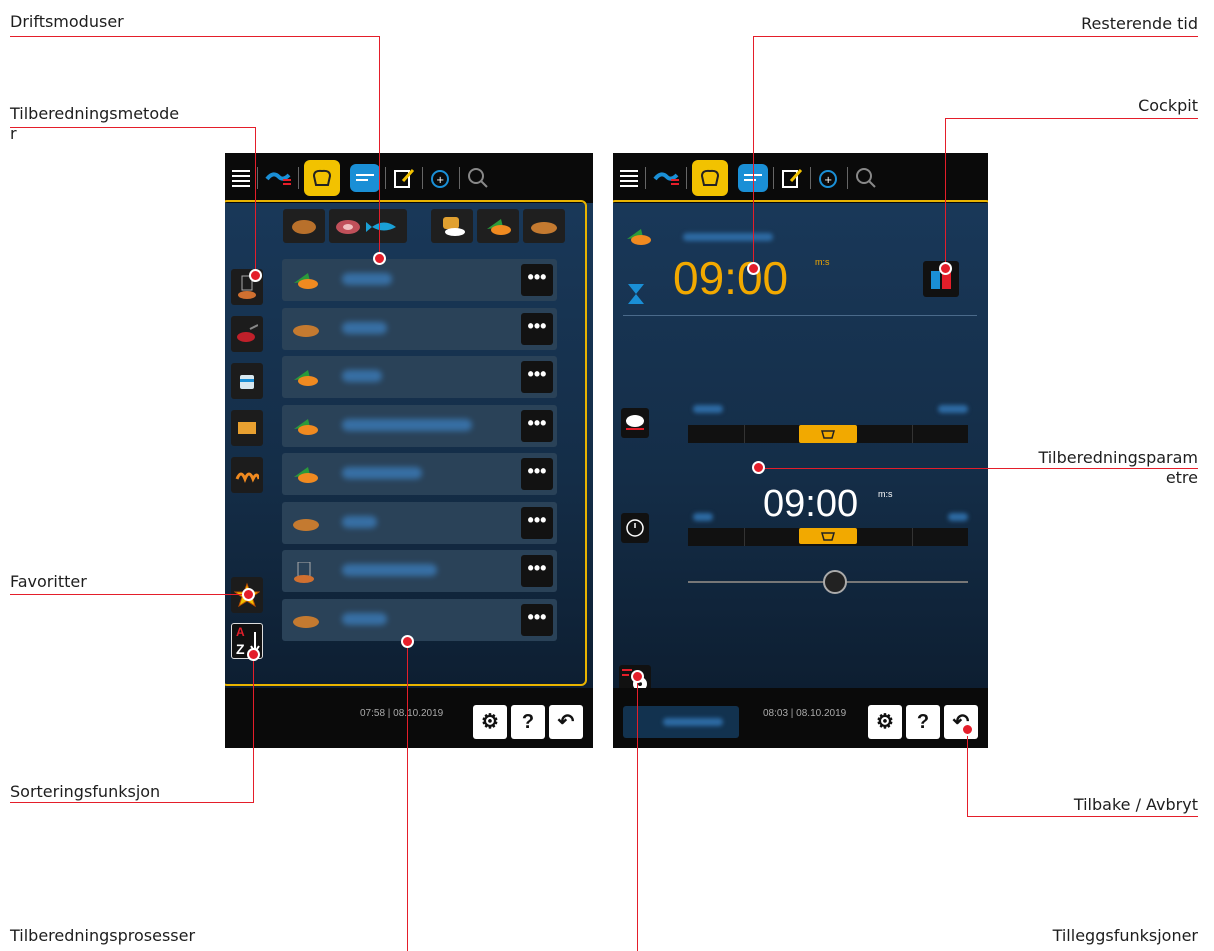 The height and width of the screenshot is (951, 1214). I want to click on callout-tilleggsfunksjoner: Tilleggsfunksjoner, so click(1125, 935).